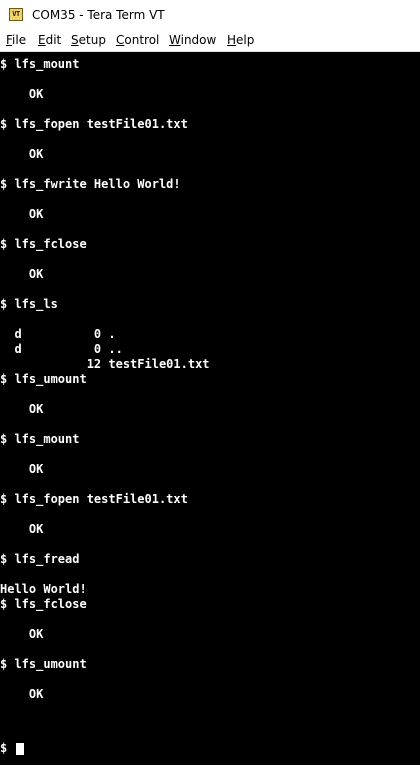  Describe the element at coordinates (58, 334) in the screenshot. I see `terminal-output-line: d 0 .` at that location.